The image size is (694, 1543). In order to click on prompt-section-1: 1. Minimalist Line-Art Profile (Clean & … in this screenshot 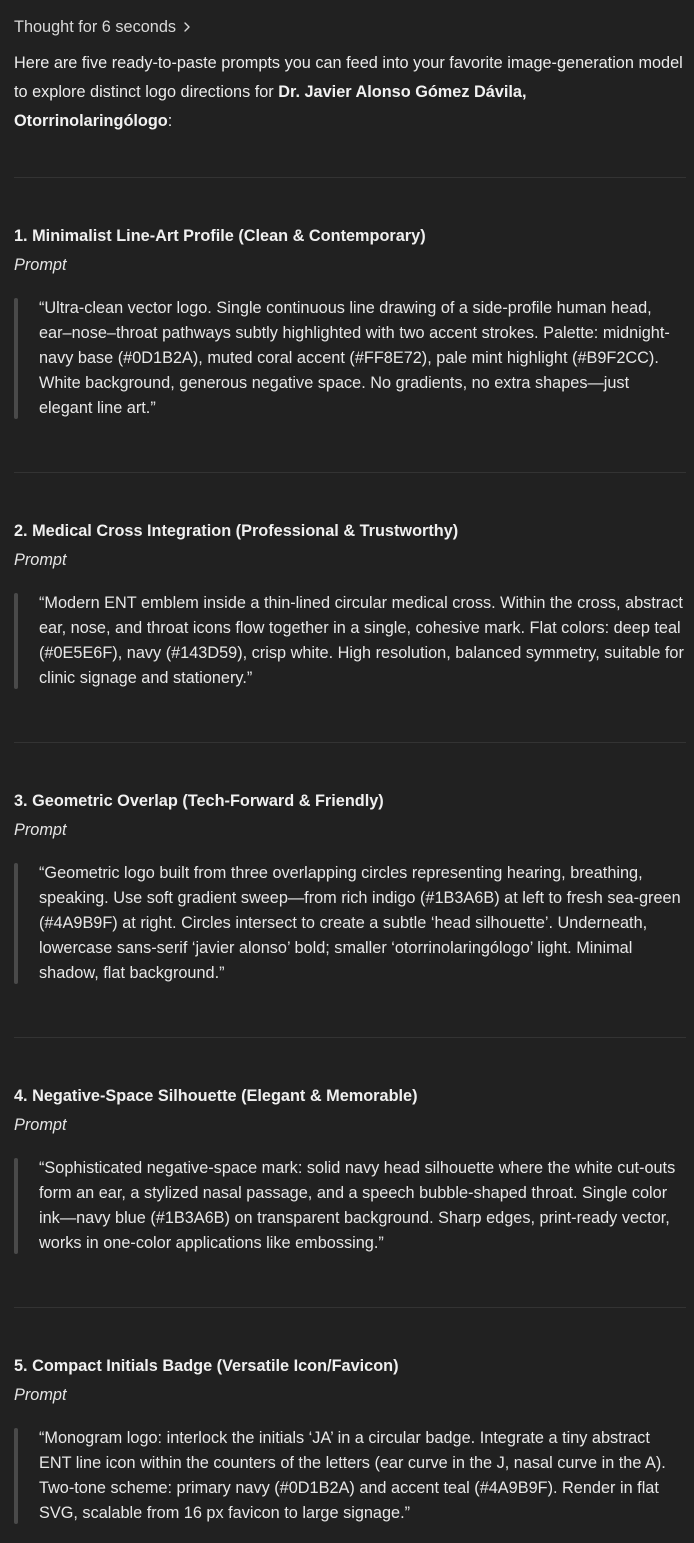, I will do `click(350, 322)`.